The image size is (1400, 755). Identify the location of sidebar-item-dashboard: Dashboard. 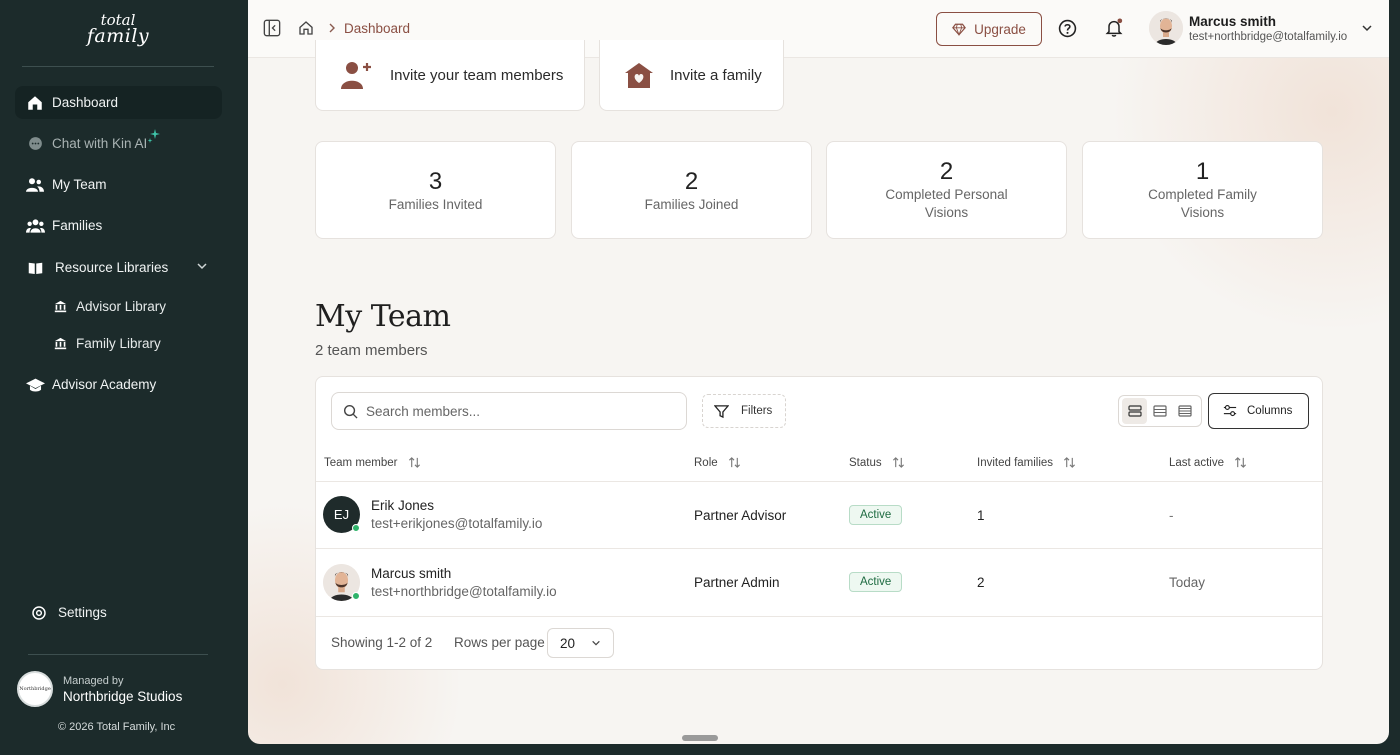
(118, 102).